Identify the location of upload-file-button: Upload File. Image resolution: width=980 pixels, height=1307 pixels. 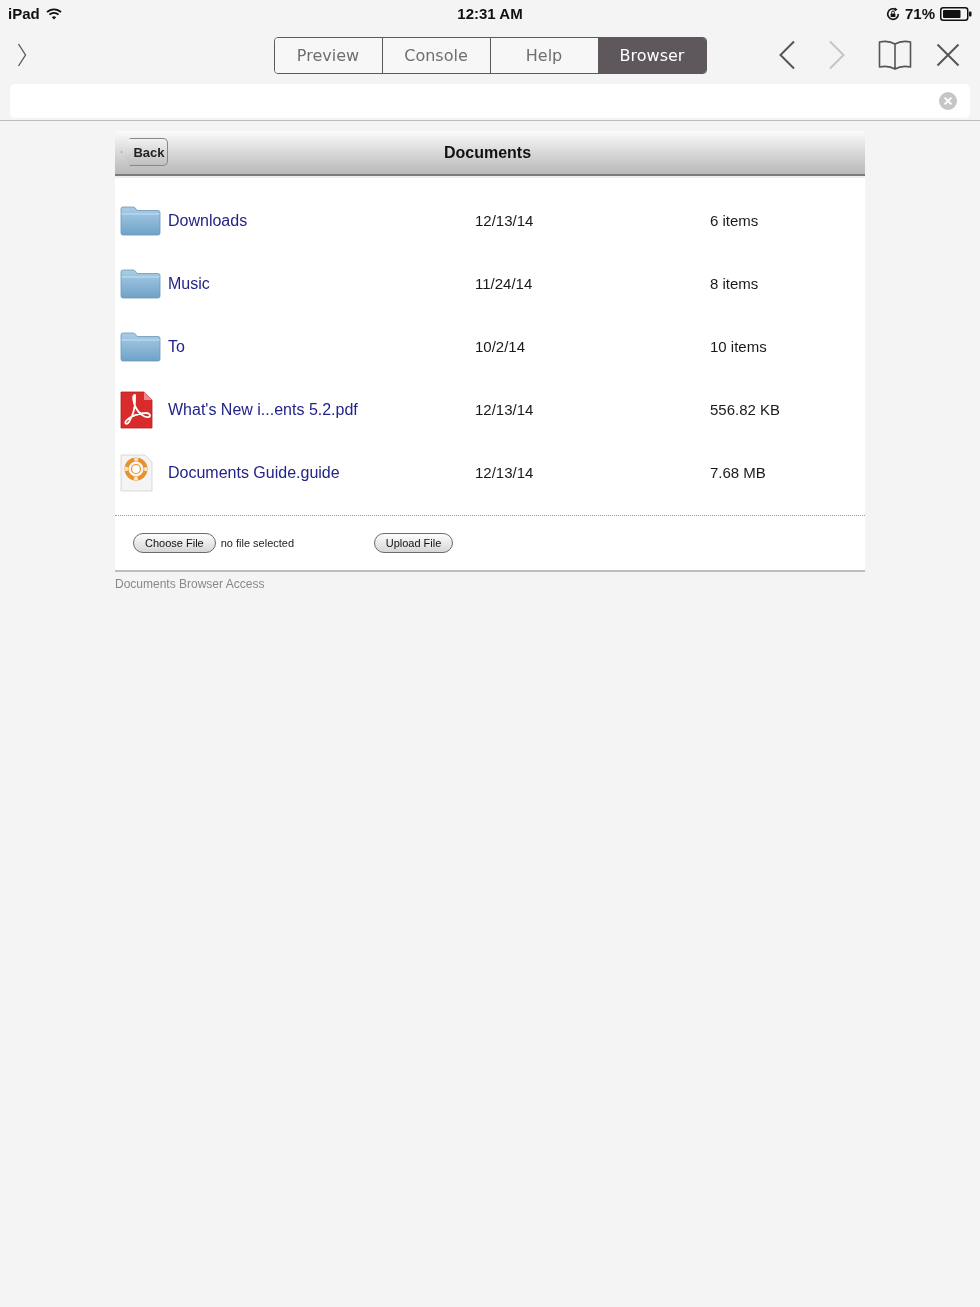
(413, 543).